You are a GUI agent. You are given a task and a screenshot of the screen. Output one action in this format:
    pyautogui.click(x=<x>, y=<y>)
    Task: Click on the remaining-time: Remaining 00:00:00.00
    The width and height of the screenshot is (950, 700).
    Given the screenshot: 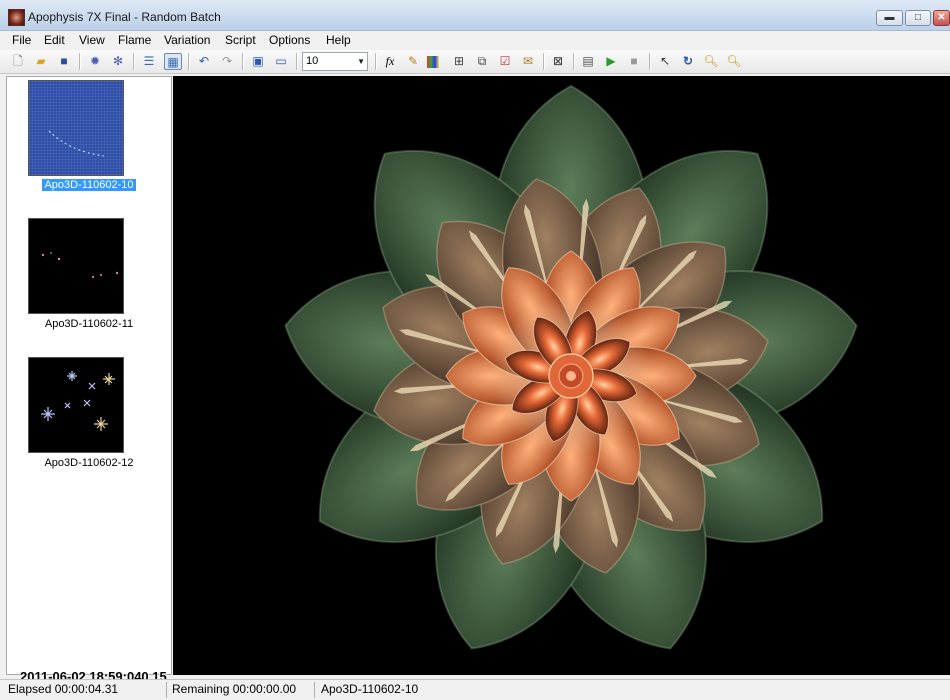 What is the action you would take?
    pyautogui.click(x=234, y=689)
    